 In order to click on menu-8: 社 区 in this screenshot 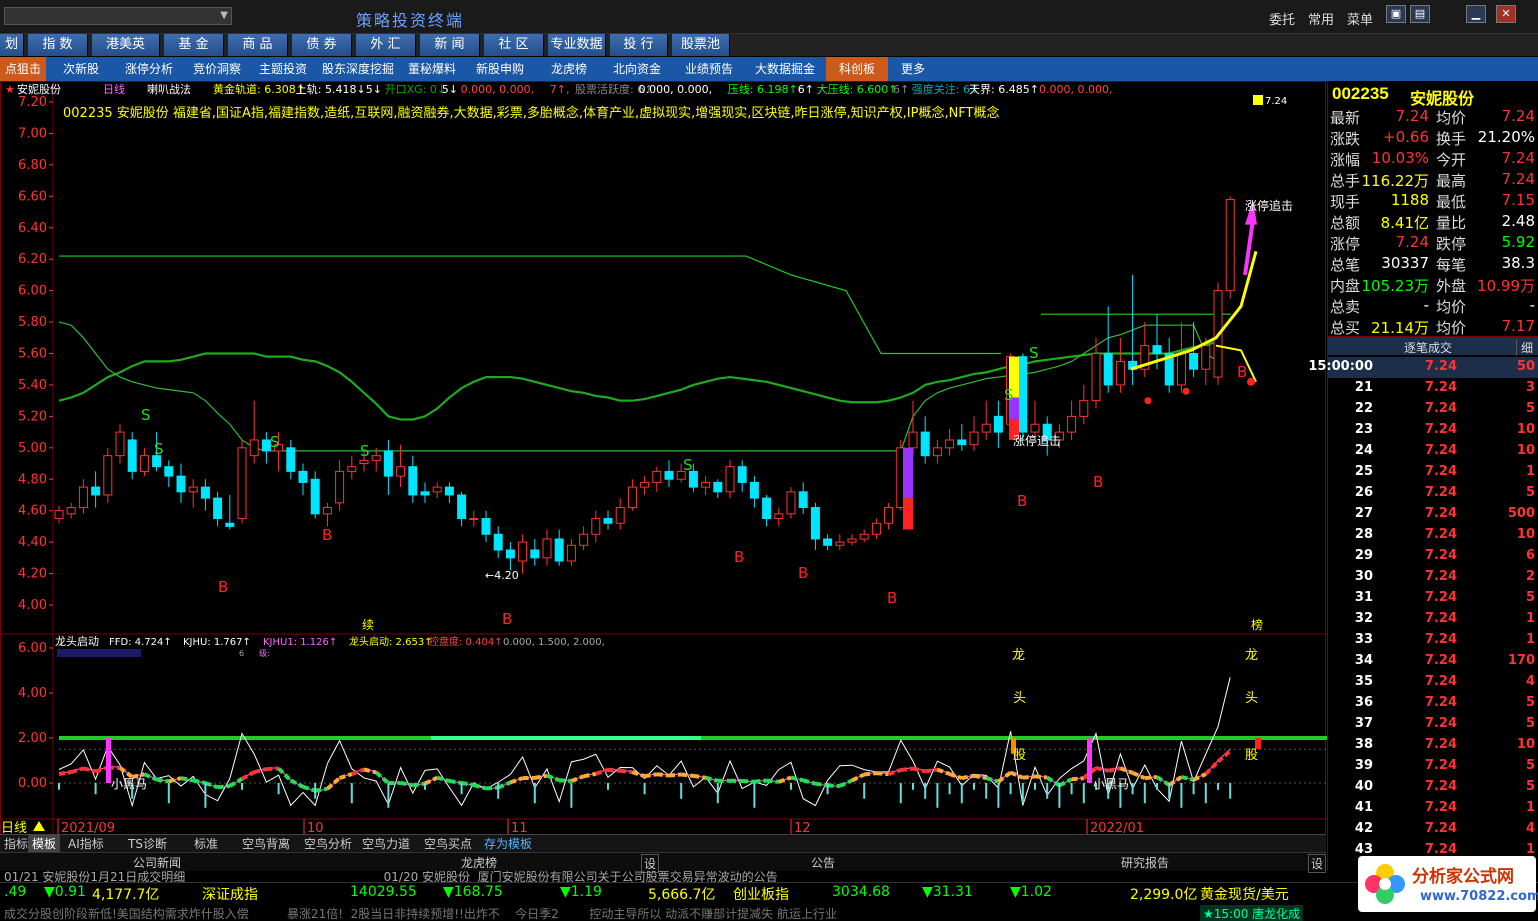, I will do `click(514, 45)`.